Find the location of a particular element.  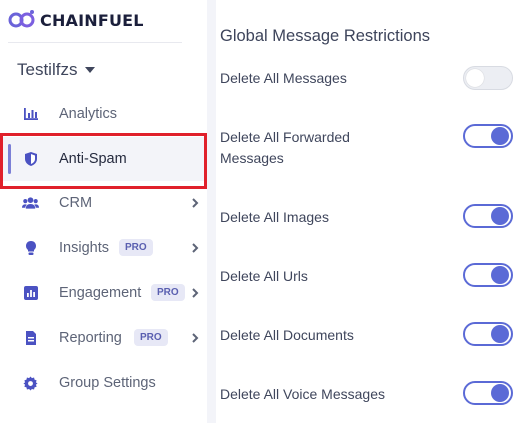

toggle-delete-all-images is located at coordinates (488, 216).